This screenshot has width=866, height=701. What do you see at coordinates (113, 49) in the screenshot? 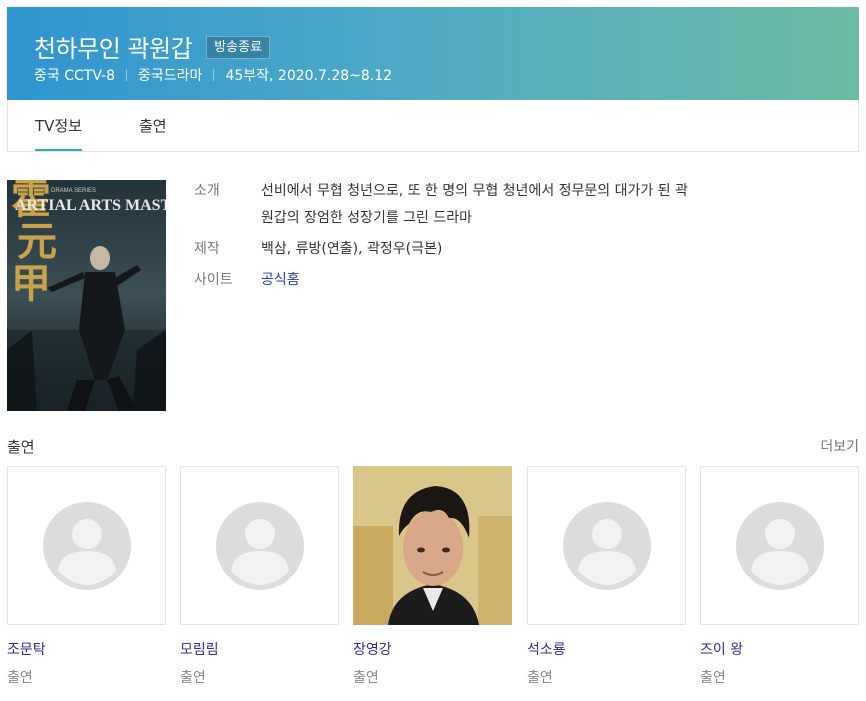
I see `page-title: 천하무인 곽원갑` at bounding box center [113, 49].